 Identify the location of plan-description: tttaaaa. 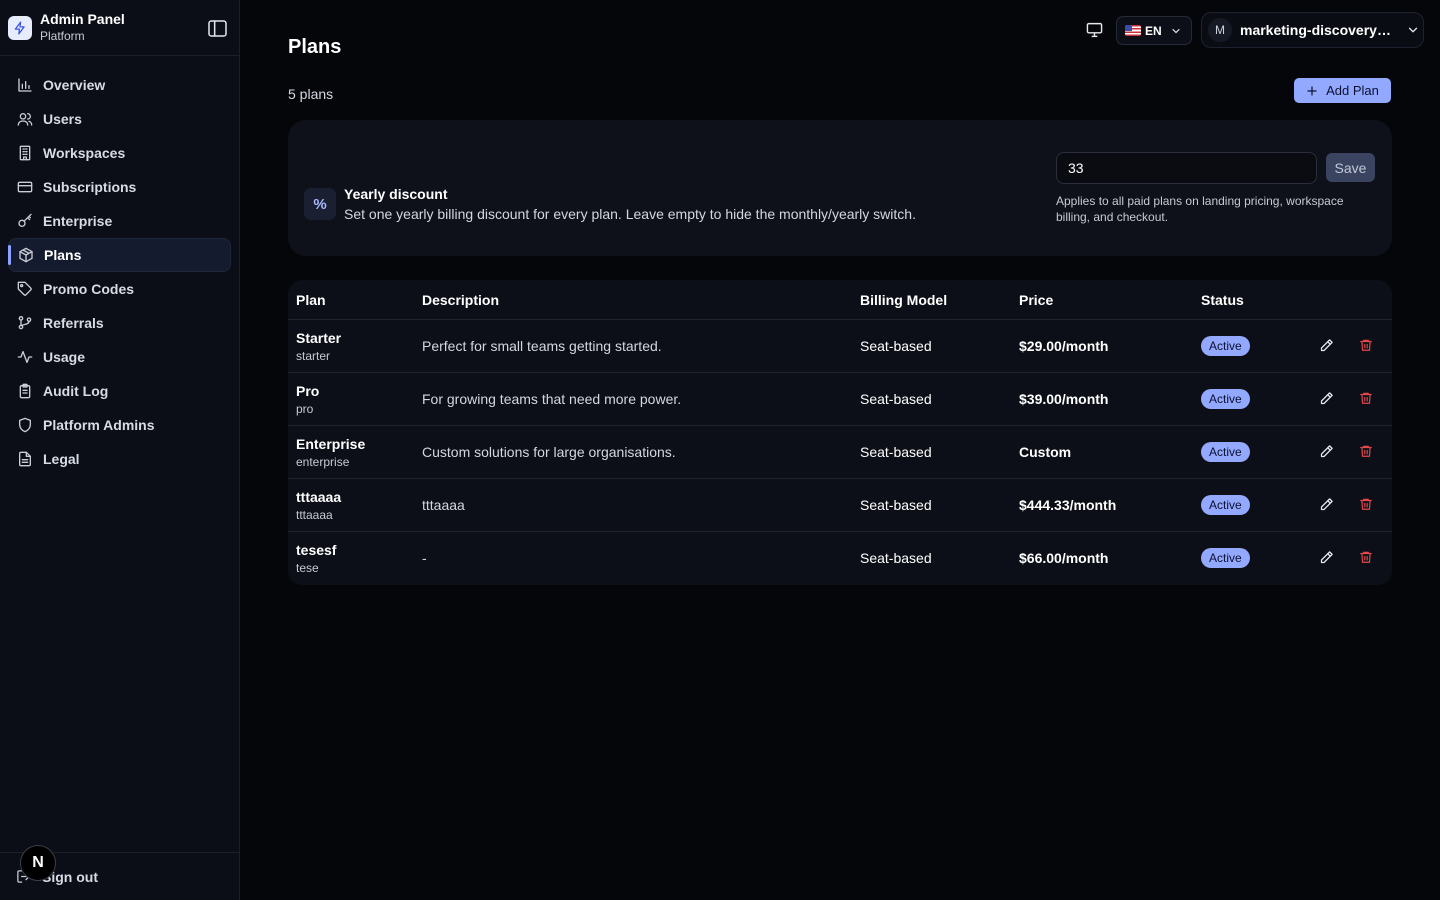
(443, 505).